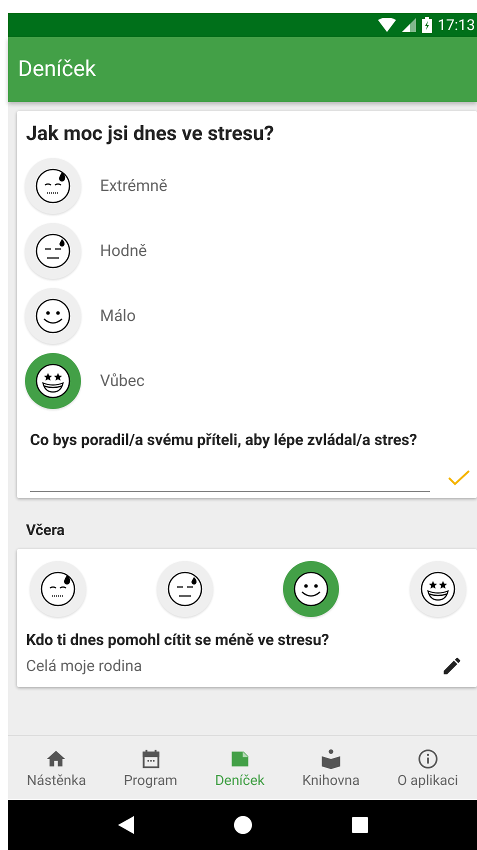 This screenshot has height=850, width=477. I want to click on back-icon, so click(126, 825).